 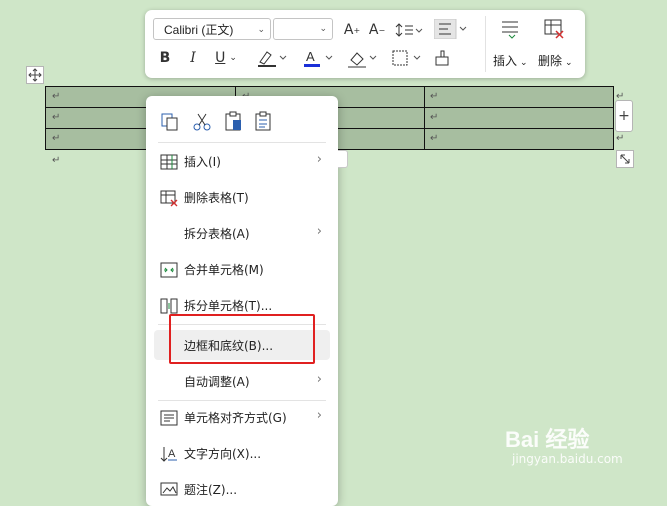 What do you see at coordinates (199, 29) in the screenshot?
I see `font-name-value: Calibri (正文)` at bounding box center [199, 29].